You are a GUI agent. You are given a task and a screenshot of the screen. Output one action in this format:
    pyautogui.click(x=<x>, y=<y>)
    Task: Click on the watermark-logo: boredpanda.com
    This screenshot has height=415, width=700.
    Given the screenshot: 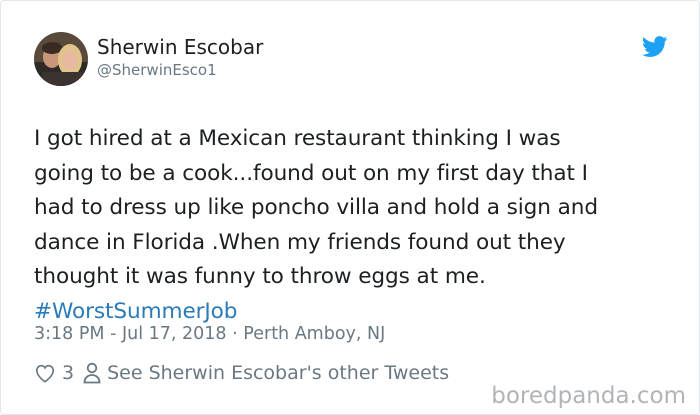 What is the action you would take?
    pyautogui.click(x=588, y=396)
    